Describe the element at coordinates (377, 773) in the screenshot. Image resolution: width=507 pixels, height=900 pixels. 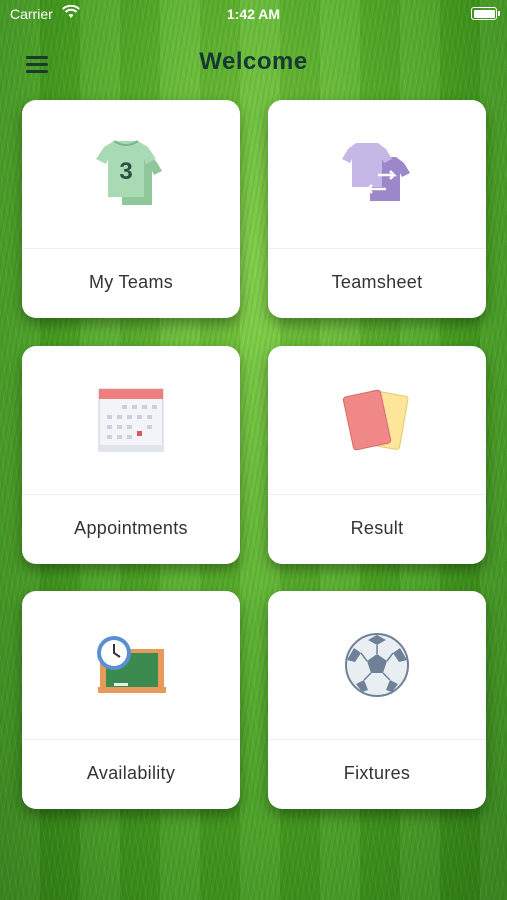
I see `tile-label: Fixtures` at that location.